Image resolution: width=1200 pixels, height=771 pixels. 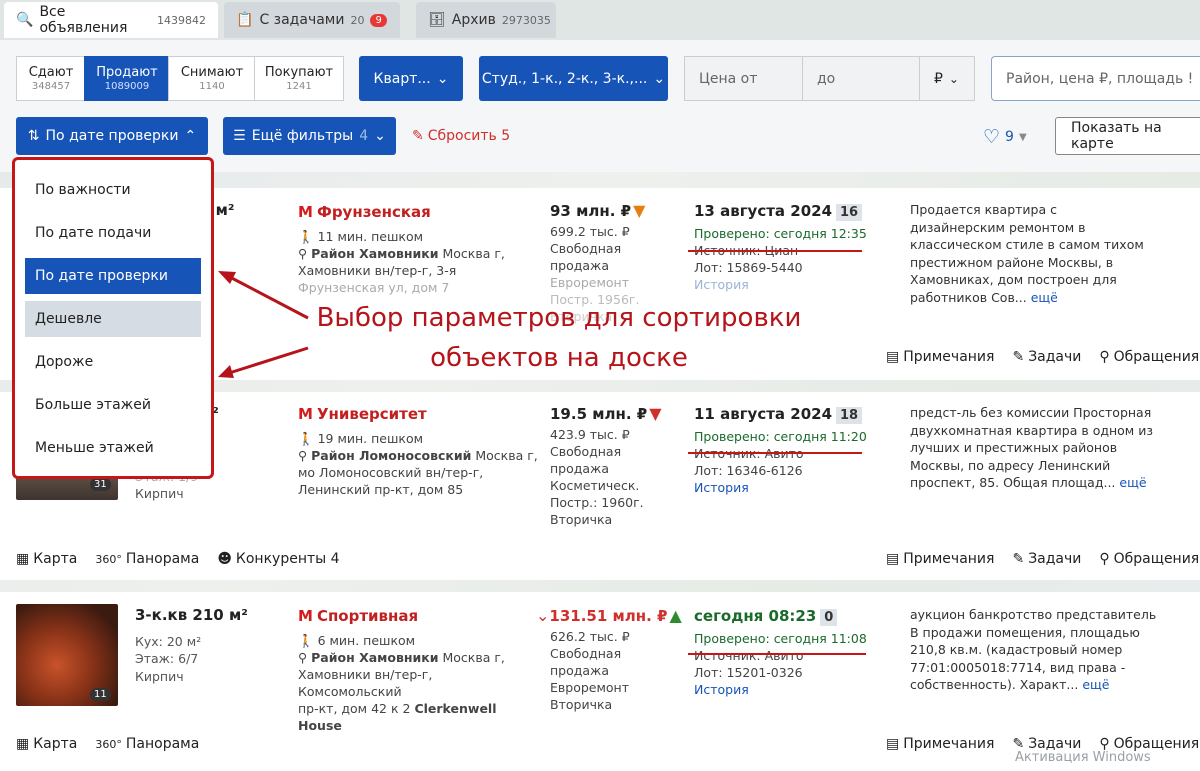 I want to click on sort-option-cheaper: Дешевле, so click(x=113, y=319).